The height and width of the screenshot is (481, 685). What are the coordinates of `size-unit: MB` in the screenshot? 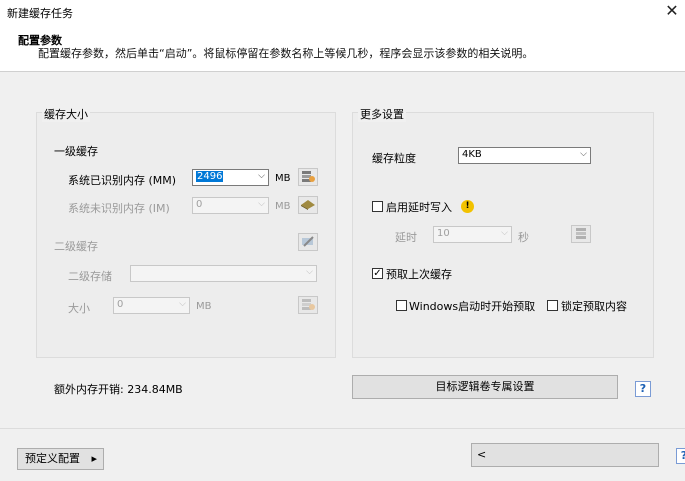 It's located at (204, 306).